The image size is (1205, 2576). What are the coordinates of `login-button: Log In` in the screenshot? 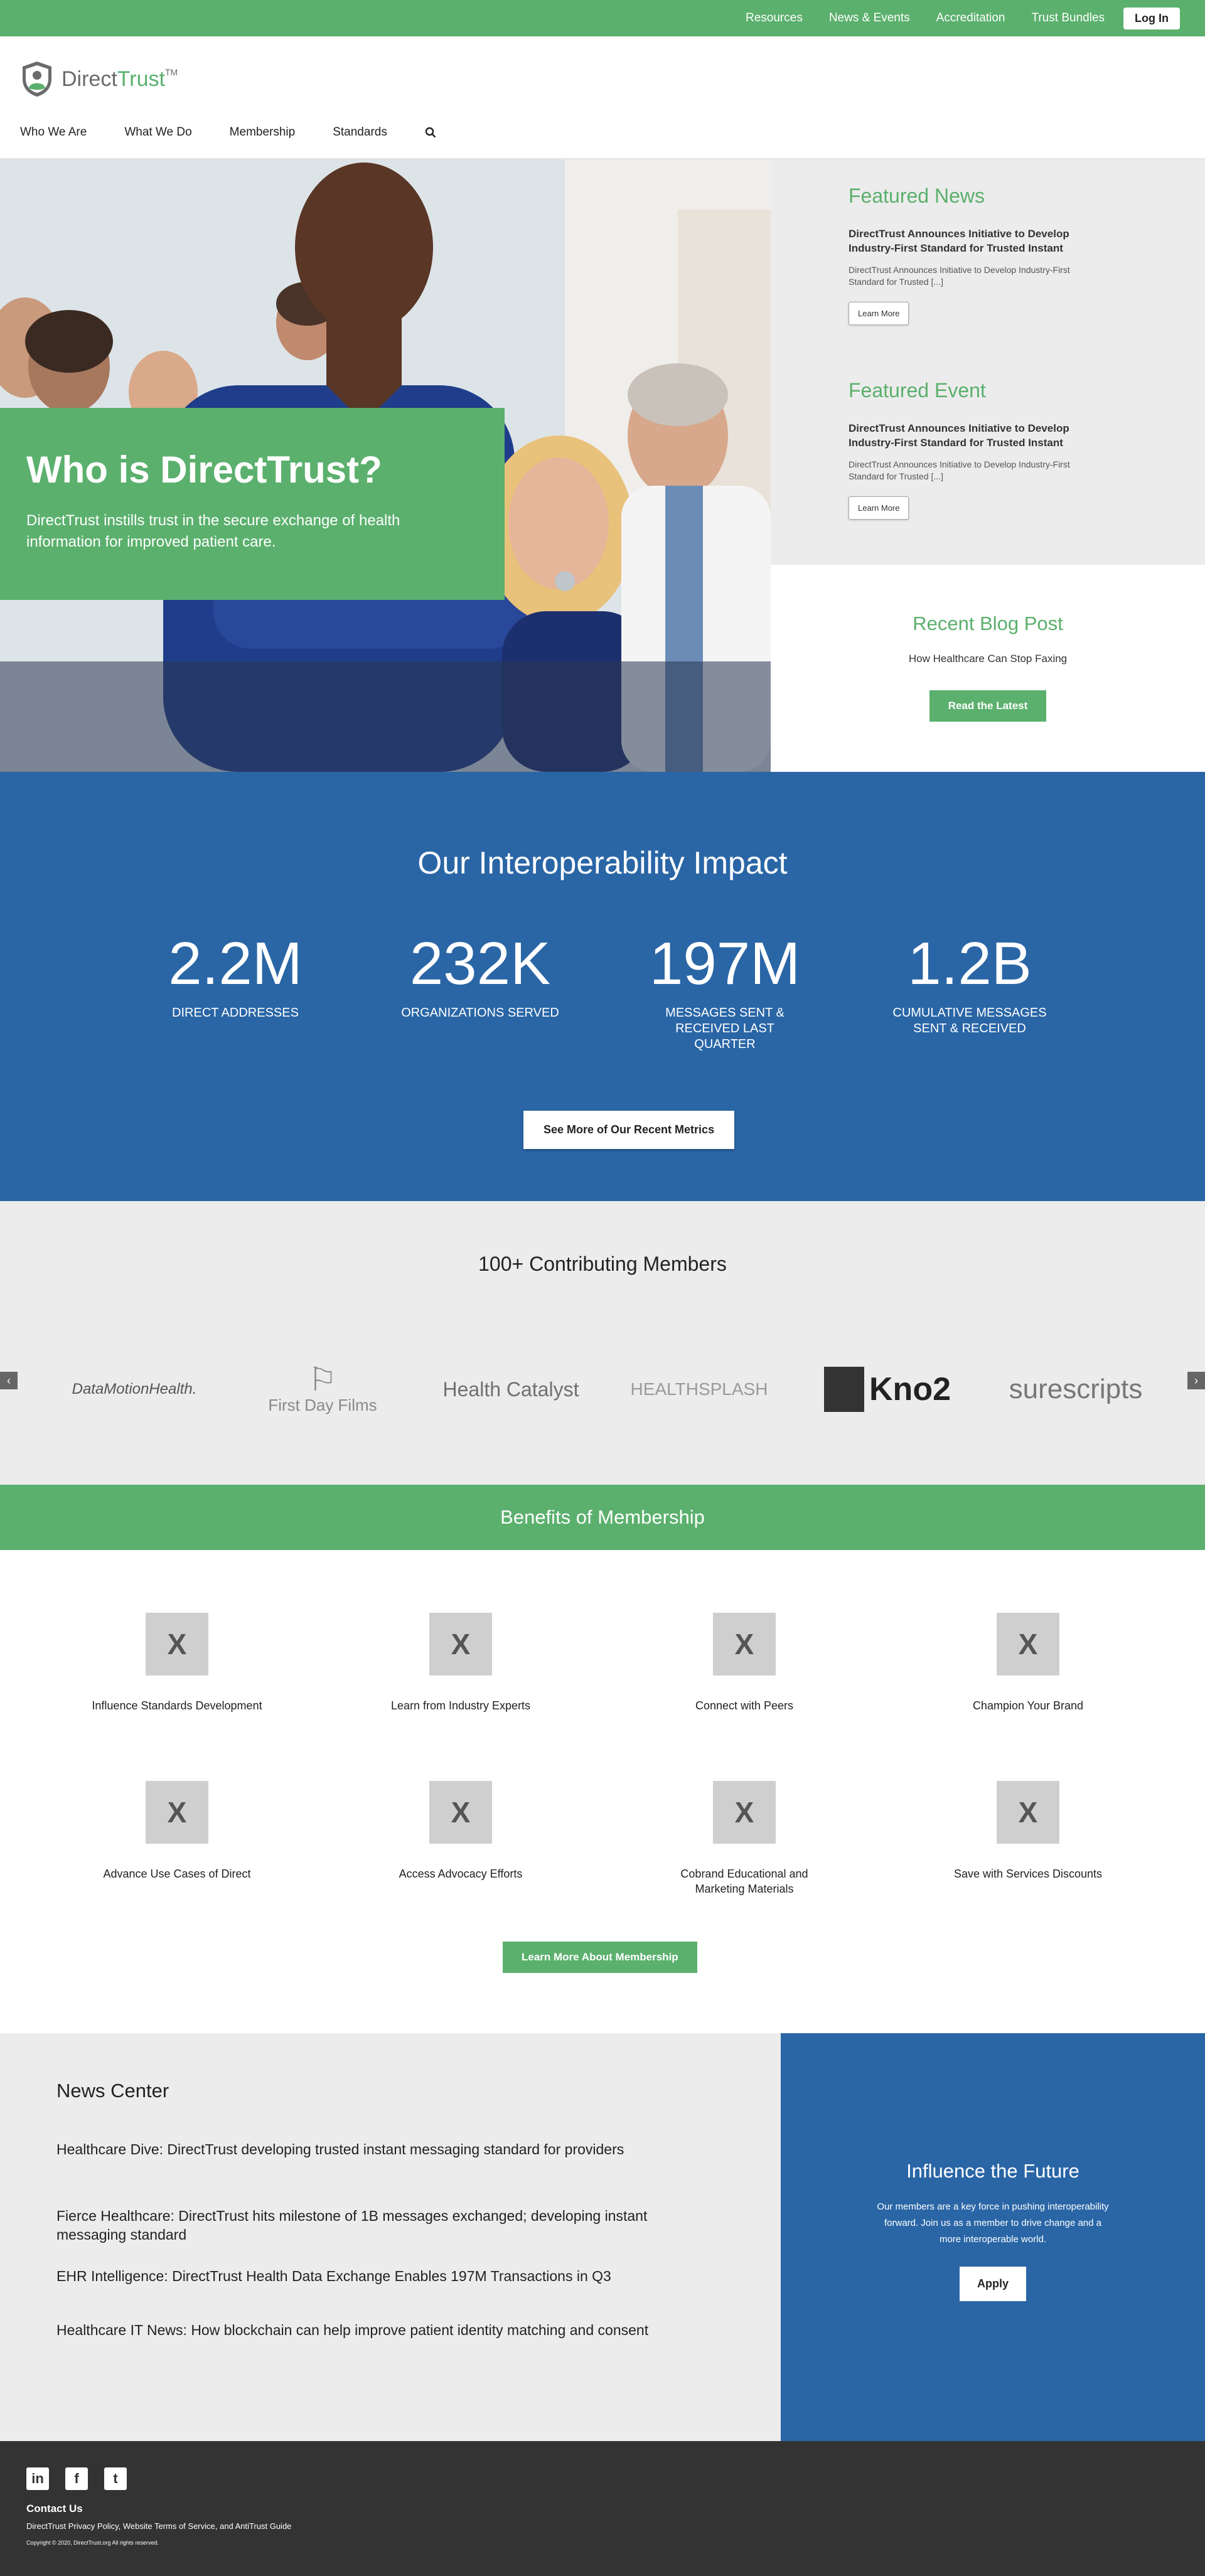 It's located at (1151, 18).